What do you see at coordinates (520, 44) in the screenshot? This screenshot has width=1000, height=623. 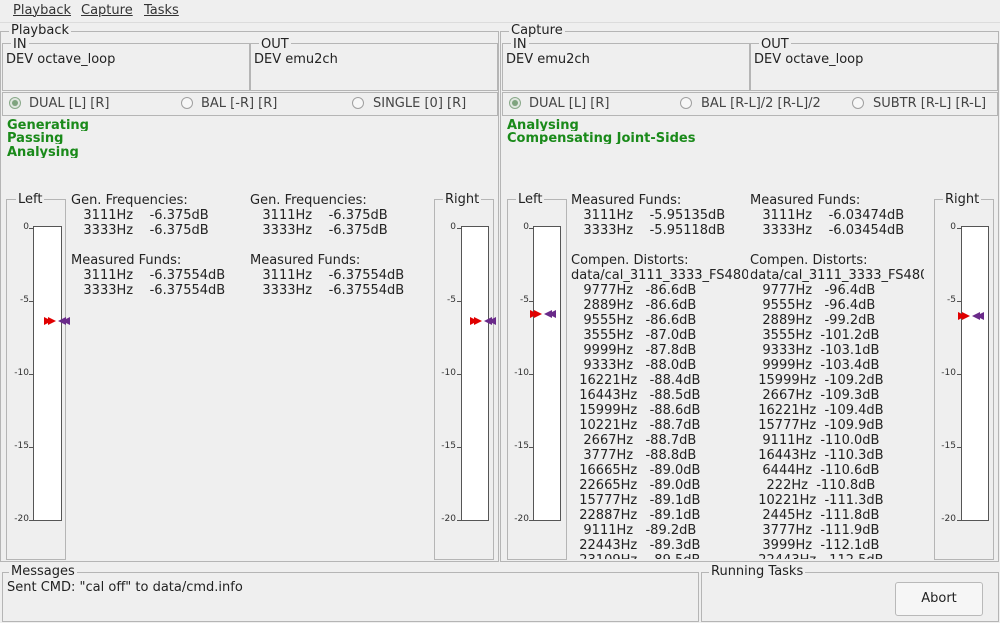 I see `capture-in-label: IN` at bounding box center [520, 44].